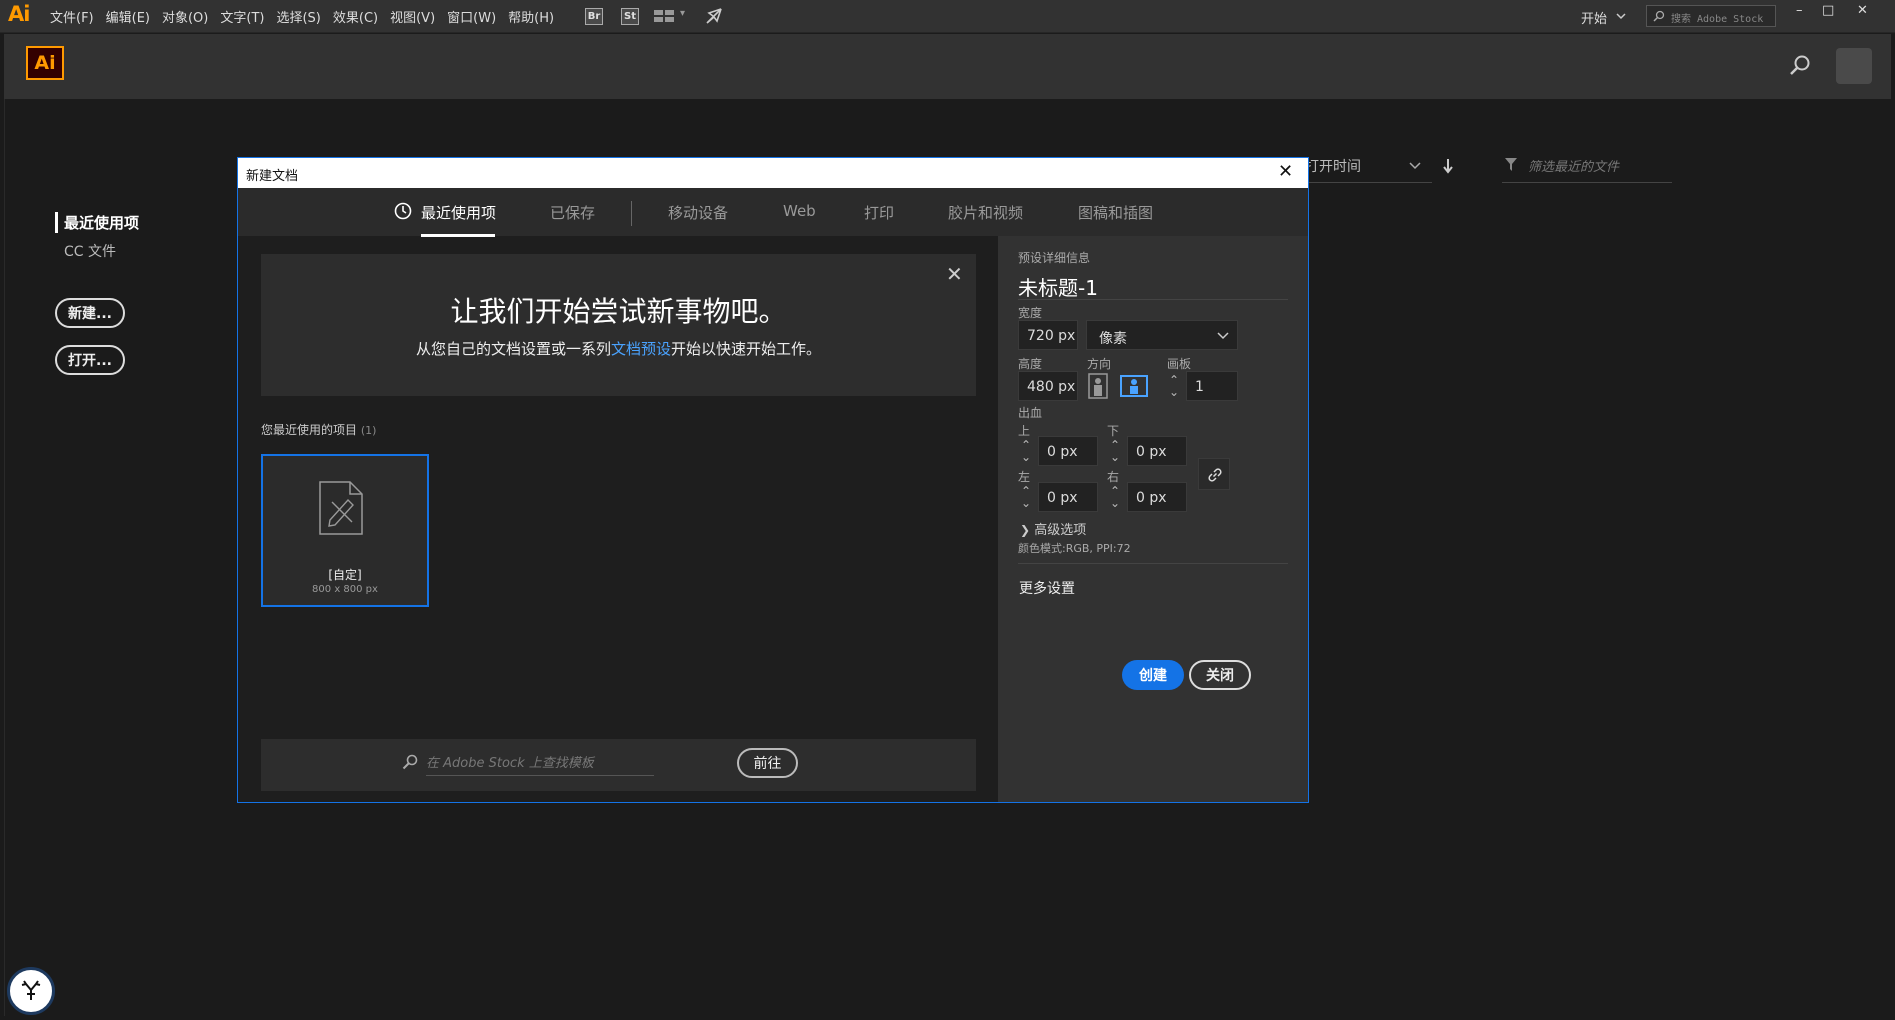 The height and width of the screenshot is (1020, 1895). I want to click on bleed-bottom-stepper: ⌃ ⌄, so click(1115, 451).